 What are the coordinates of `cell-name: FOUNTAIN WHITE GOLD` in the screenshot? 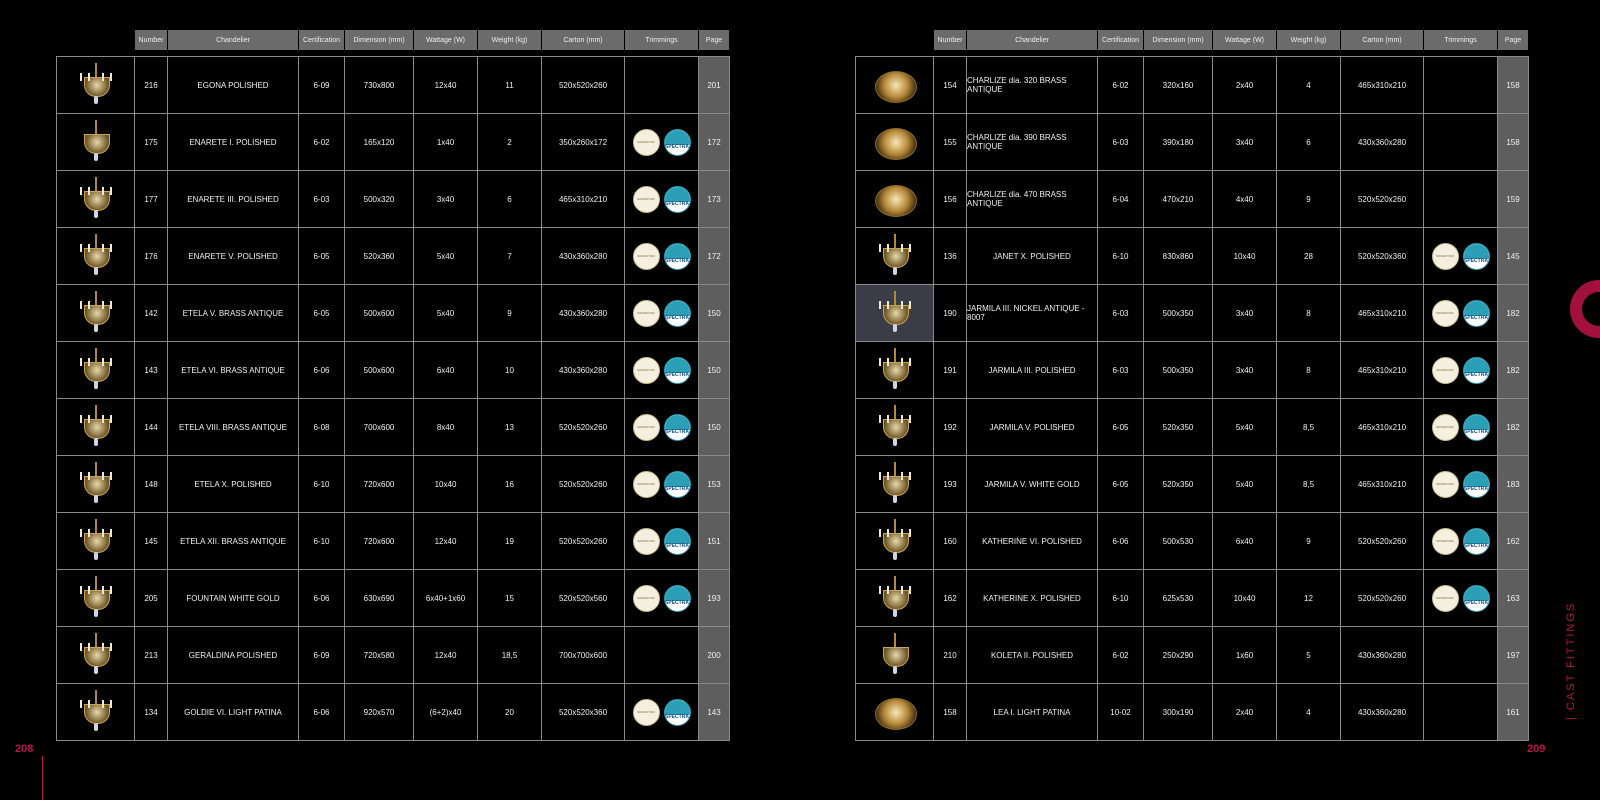 It's located at (233, 598).